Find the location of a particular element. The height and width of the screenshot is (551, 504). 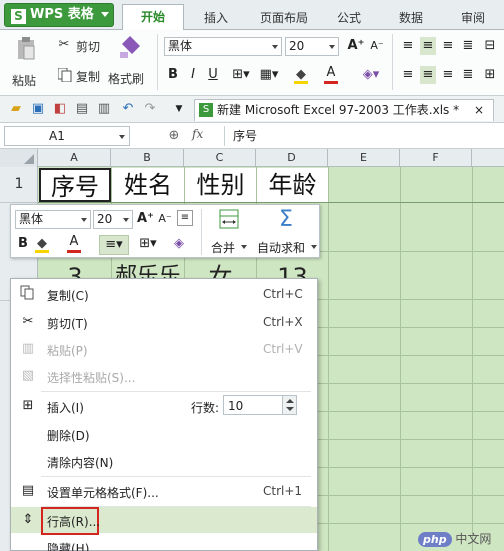

insert-function-icon: fx is located at coordinates (203, 134).